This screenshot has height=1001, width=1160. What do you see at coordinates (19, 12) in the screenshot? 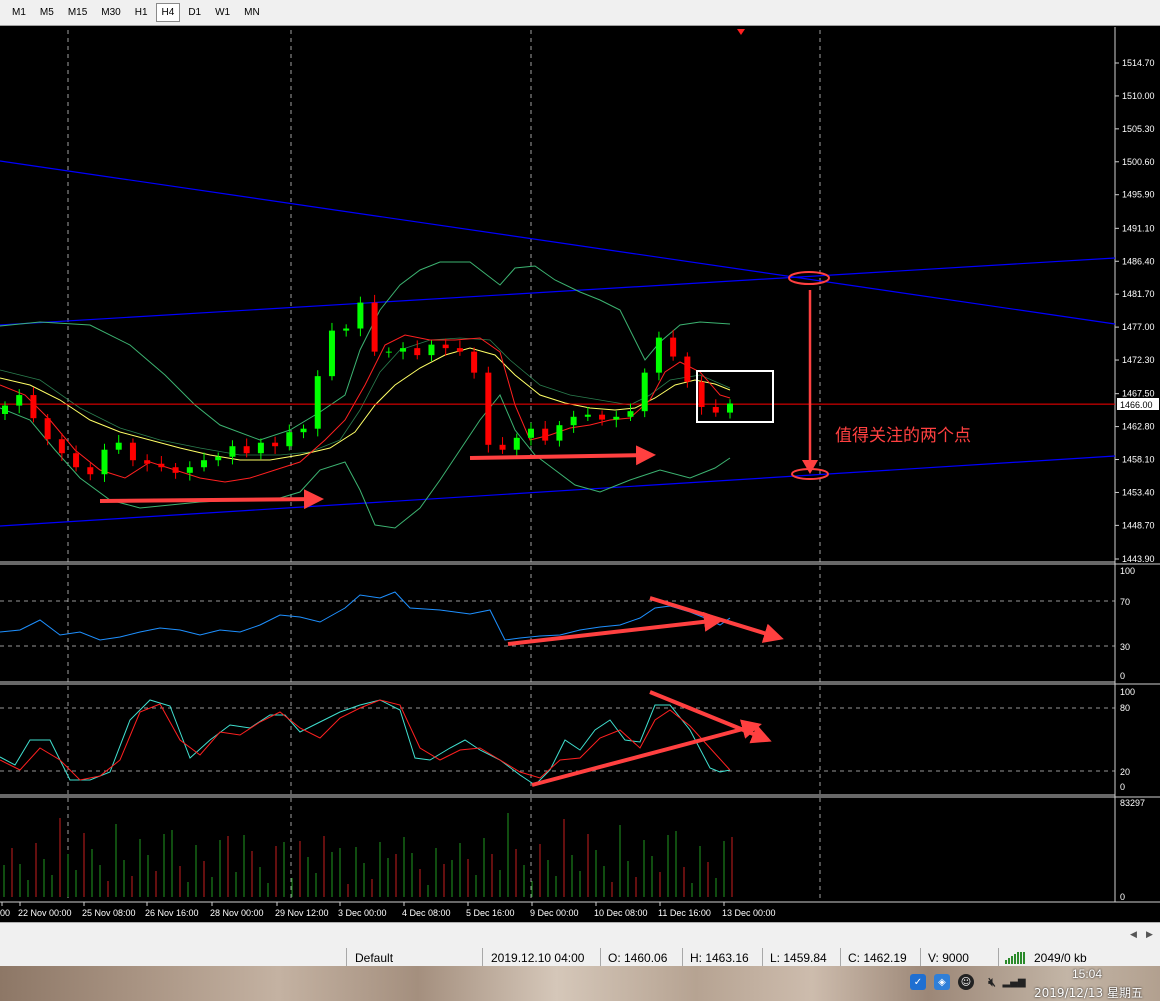
I see `timeframe-m1-button: M1` at bounding box center [19, 12].